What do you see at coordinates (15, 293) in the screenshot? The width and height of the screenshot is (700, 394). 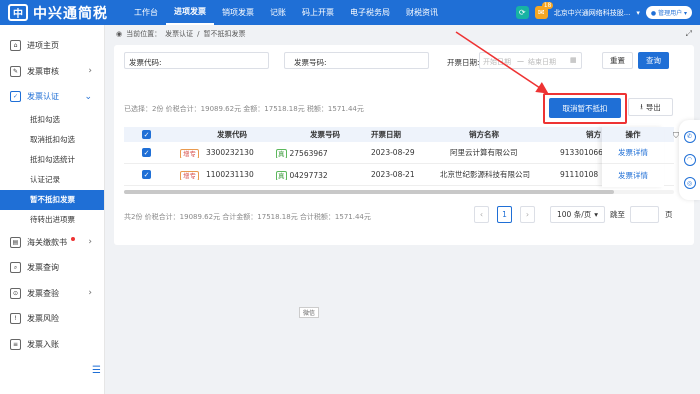 I see `verify-icon: ⊙` at bounding box center [15, 293].